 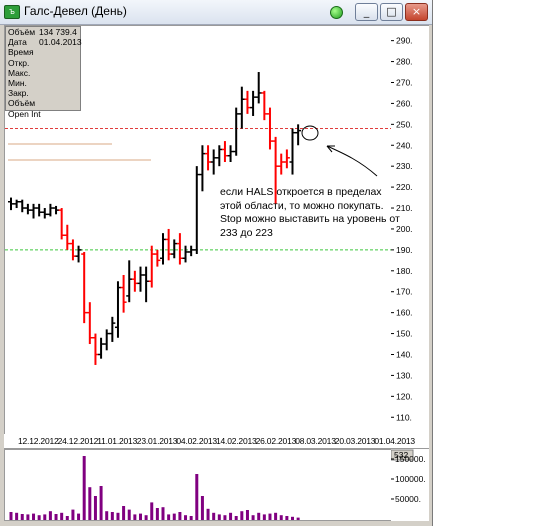 I want to click on info-row: Закр., so click(x=43, y=93).